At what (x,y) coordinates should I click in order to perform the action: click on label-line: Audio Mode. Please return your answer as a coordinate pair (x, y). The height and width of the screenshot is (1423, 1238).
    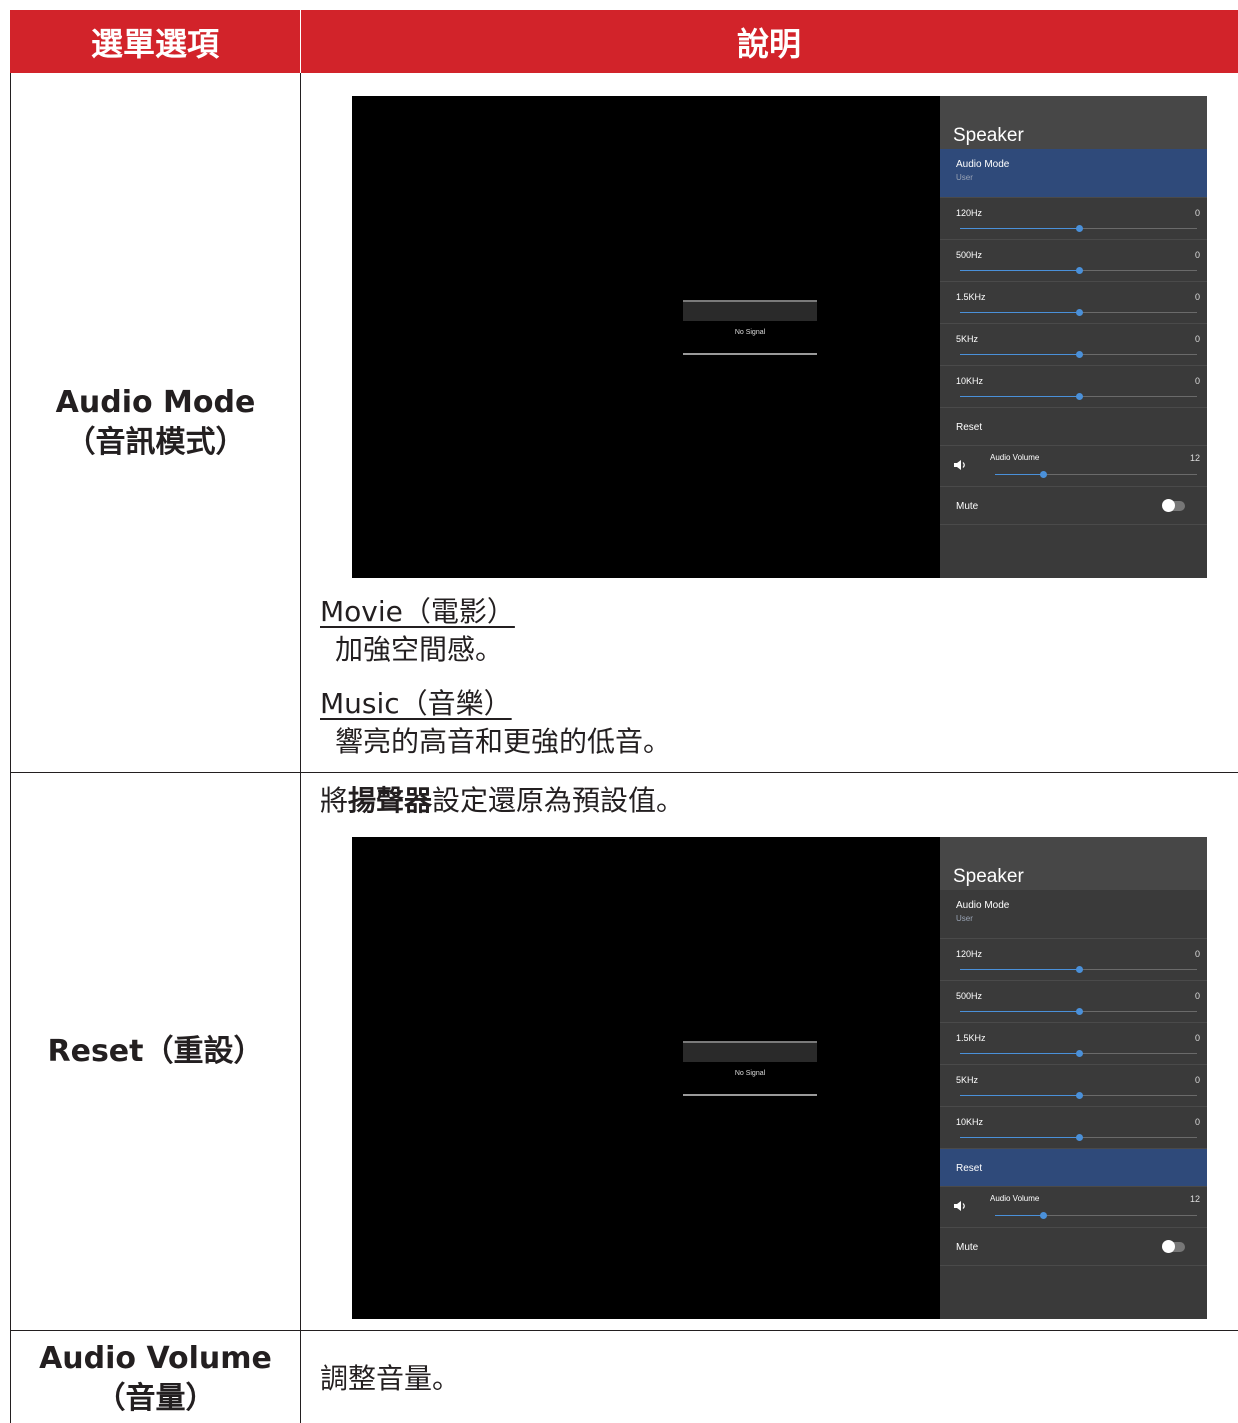
    Looking at the image, I should click on (155, 402).